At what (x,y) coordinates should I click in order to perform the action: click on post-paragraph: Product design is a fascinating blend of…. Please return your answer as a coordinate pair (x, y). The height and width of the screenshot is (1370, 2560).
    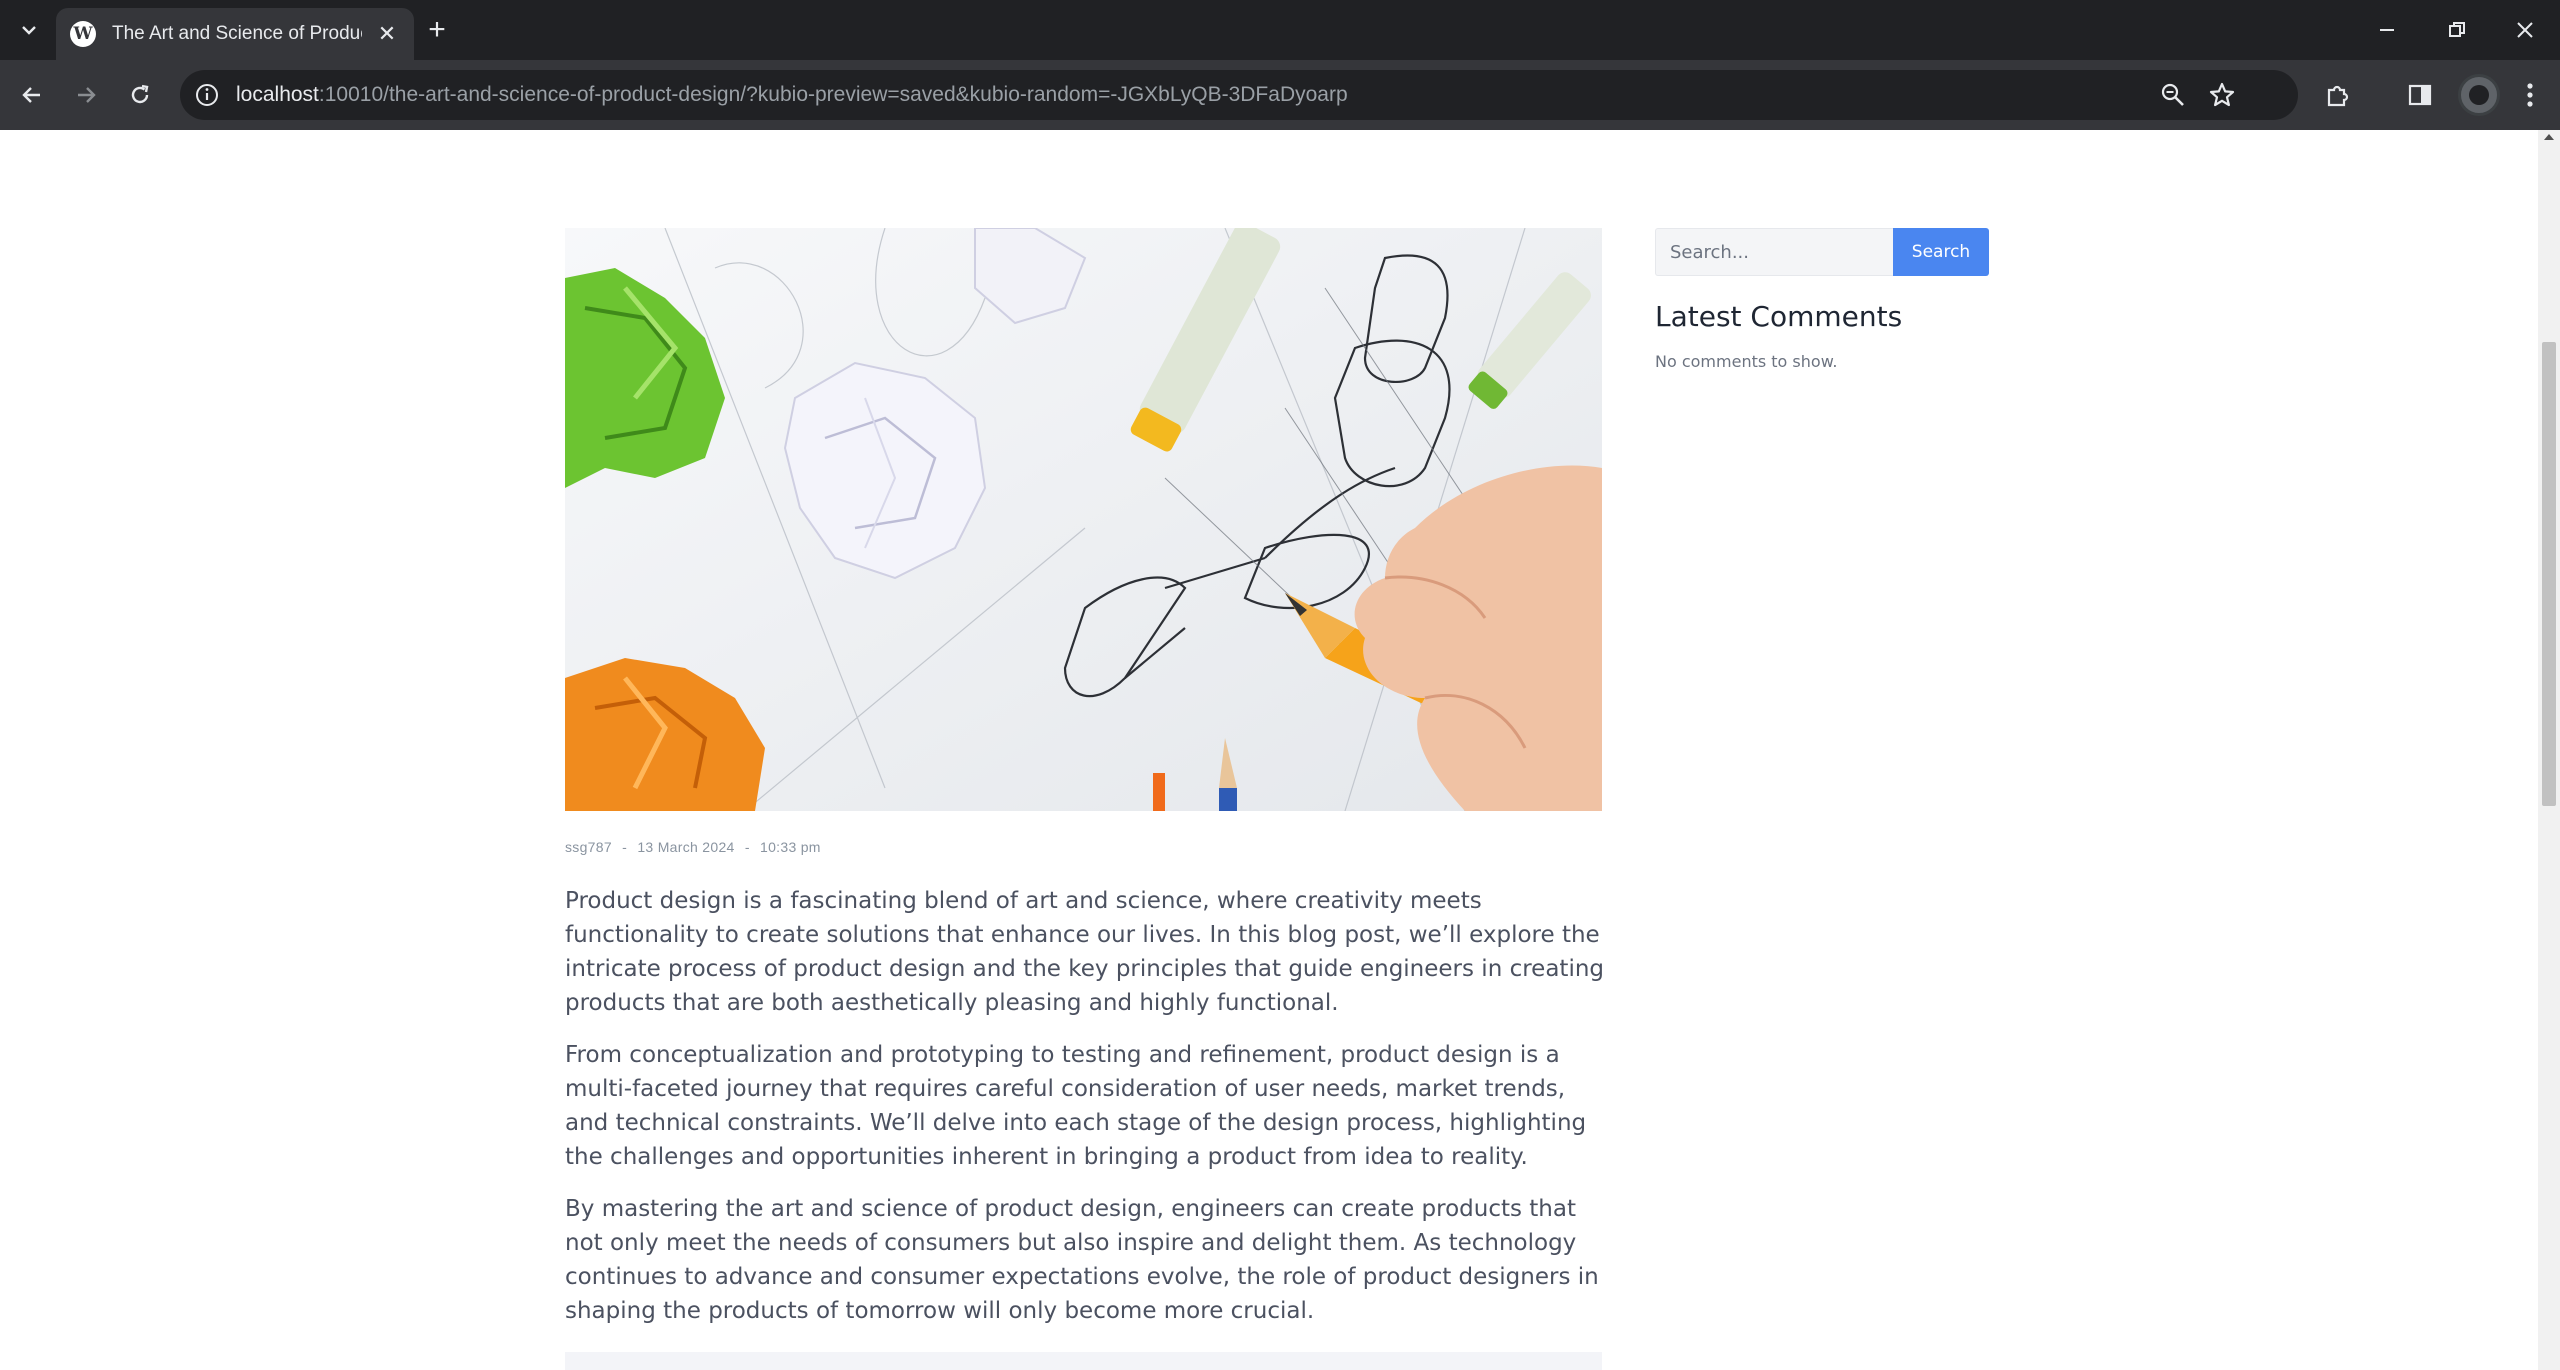
    Looking at the image, I should click on (1085, 952).